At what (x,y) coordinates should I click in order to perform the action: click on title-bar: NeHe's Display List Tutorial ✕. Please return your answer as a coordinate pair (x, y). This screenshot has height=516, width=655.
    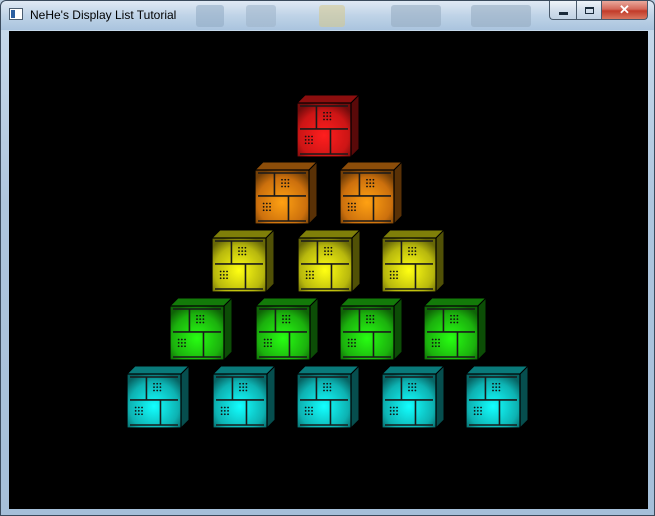
    Looking at the image, I should click on (327, 15).